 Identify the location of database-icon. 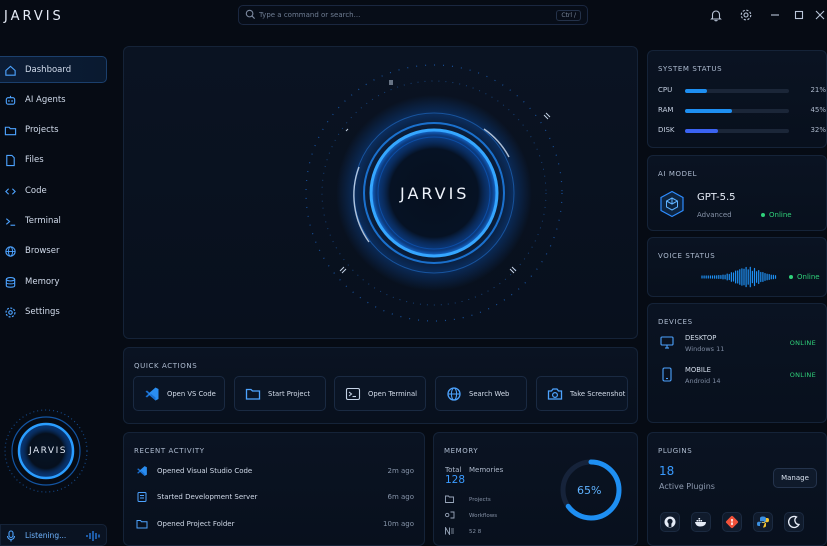
(10, 282).